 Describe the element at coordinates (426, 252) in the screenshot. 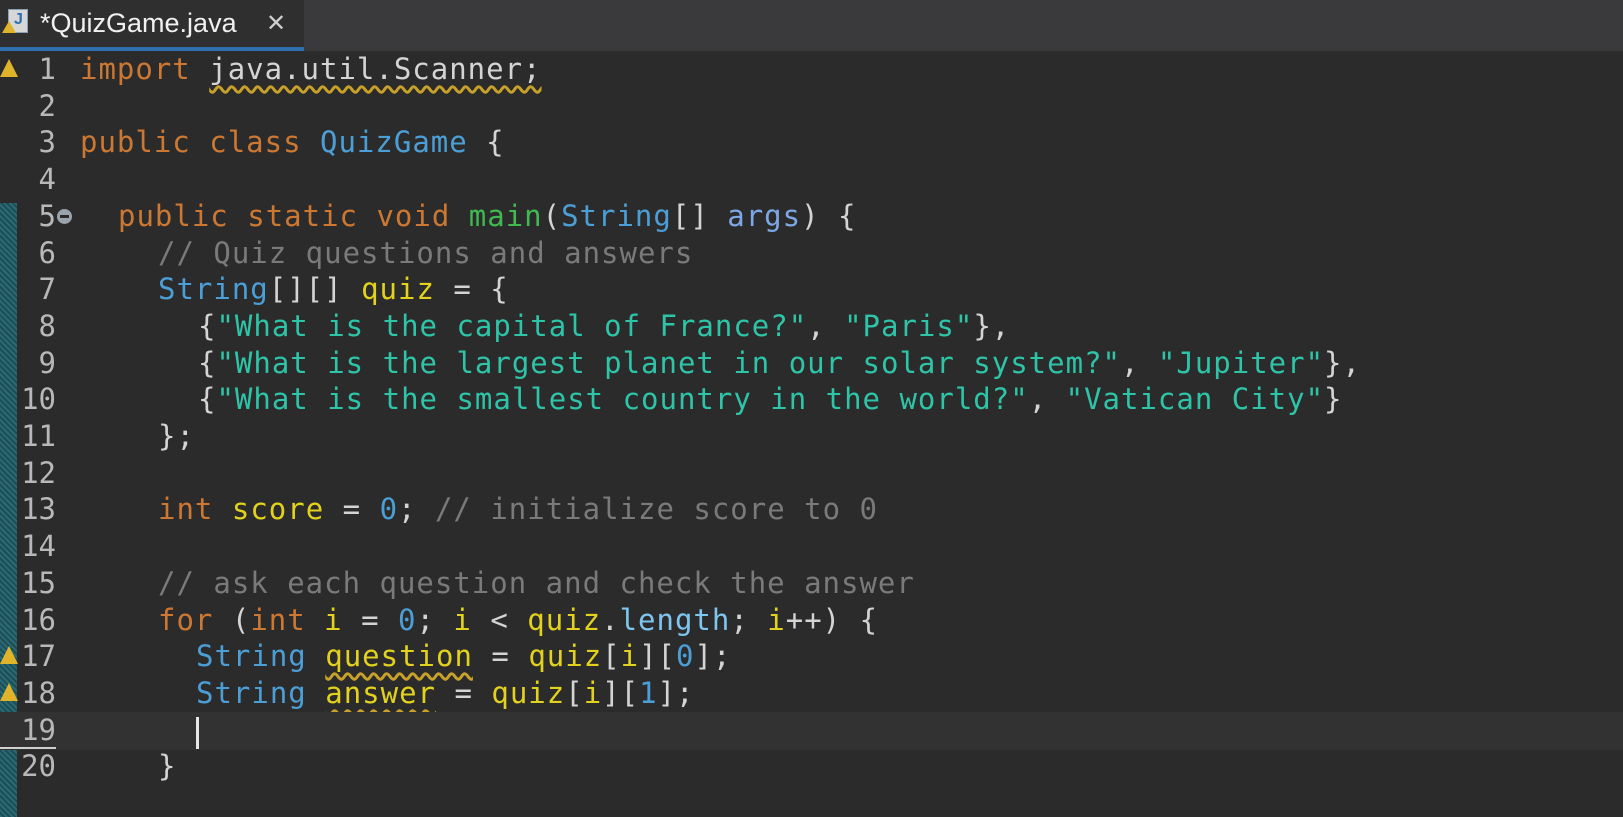

I see `code-text: // Quiz questions and answers` at that location.